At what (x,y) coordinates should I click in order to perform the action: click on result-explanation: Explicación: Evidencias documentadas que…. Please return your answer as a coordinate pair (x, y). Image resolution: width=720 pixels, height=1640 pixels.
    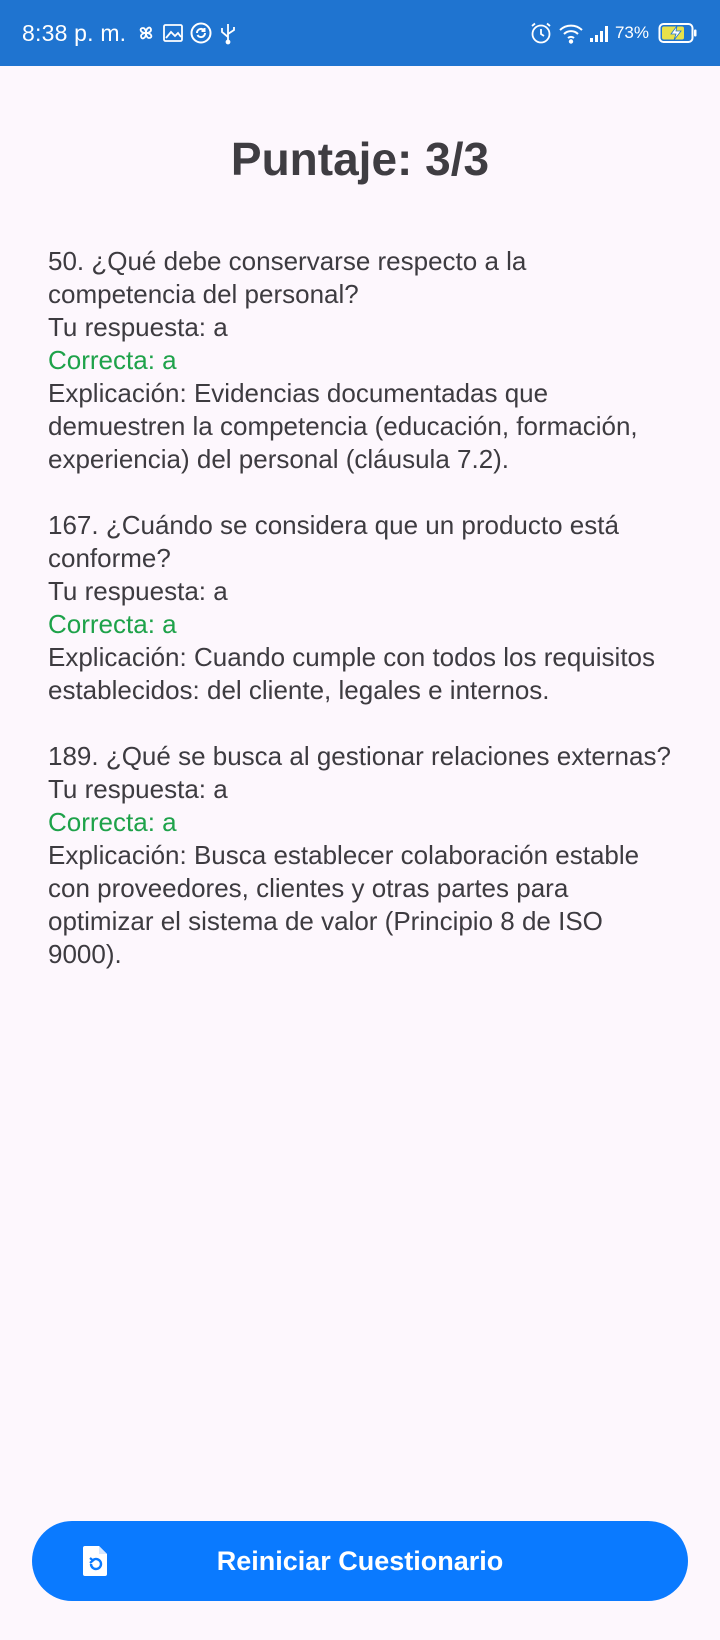
    Looking at the image, I should click on (343, 426).